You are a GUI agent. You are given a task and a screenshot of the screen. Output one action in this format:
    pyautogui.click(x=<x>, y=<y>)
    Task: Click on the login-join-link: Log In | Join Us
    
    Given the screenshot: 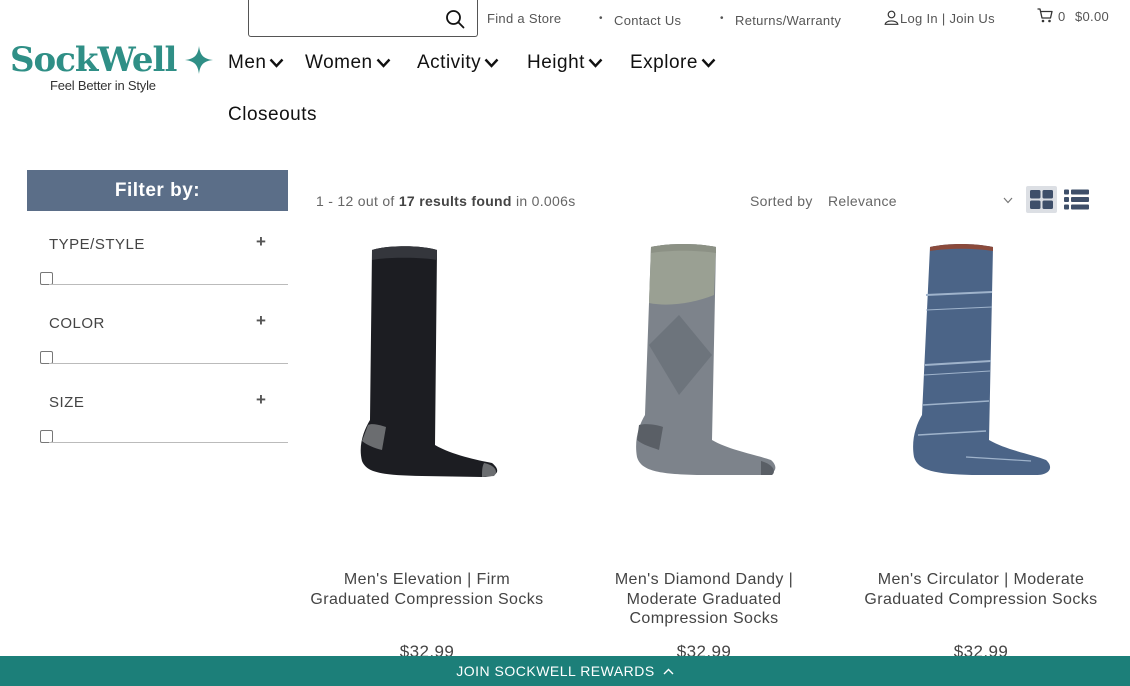 What is the action you would take?
    pyautogui.click(x=947, y=18)
    